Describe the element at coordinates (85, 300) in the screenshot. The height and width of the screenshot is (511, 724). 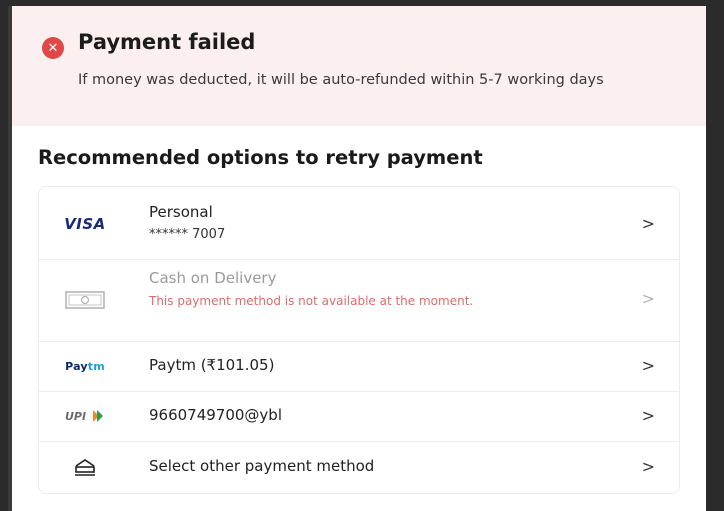
I see `cash-icon` at that location.